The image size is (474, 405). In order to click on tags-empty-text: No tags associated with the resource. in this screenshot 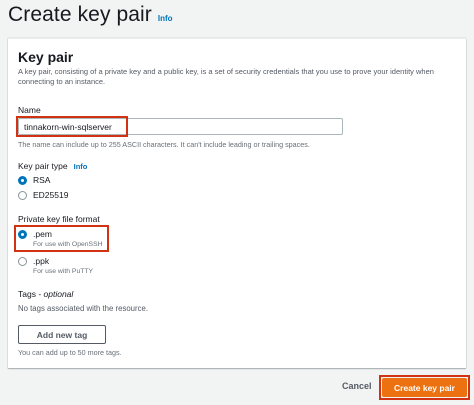, I will do `click(83, 308)`.